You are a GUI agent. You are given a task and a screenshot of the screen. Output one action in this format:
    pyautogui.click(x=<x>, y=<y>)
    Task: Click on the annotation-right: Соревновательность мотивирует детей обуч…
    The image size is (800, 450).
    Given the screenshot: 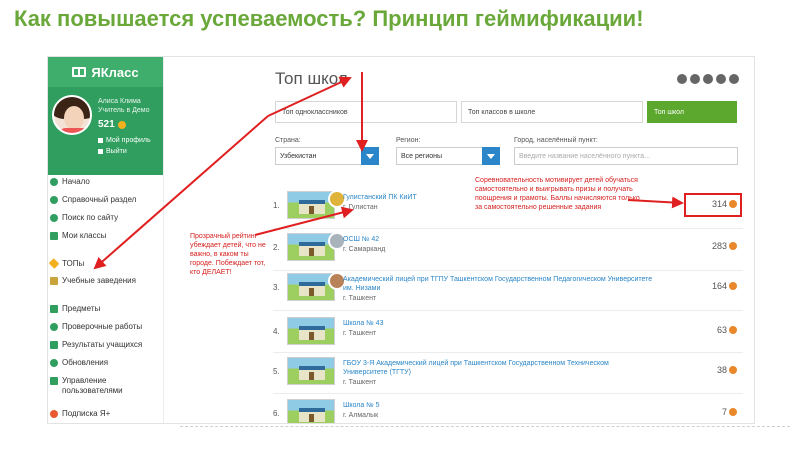 What is the action you would take?
    pyautogui.click(x=557, y=194)
    